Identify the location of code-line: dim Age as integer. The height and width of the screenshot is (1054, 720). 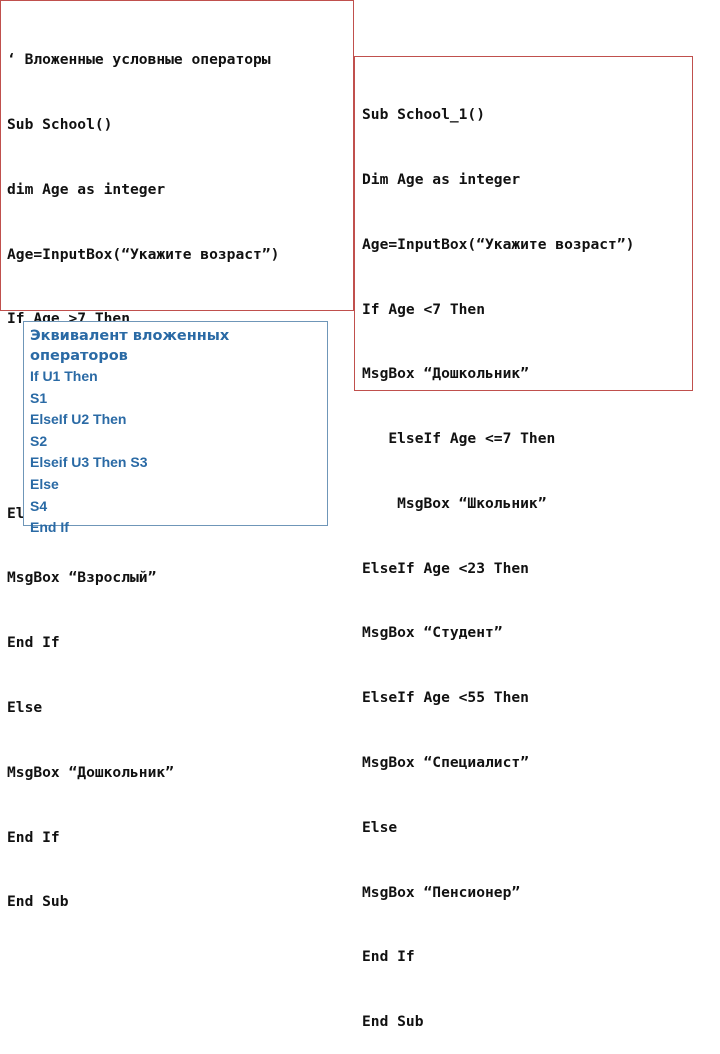
(86, 189).